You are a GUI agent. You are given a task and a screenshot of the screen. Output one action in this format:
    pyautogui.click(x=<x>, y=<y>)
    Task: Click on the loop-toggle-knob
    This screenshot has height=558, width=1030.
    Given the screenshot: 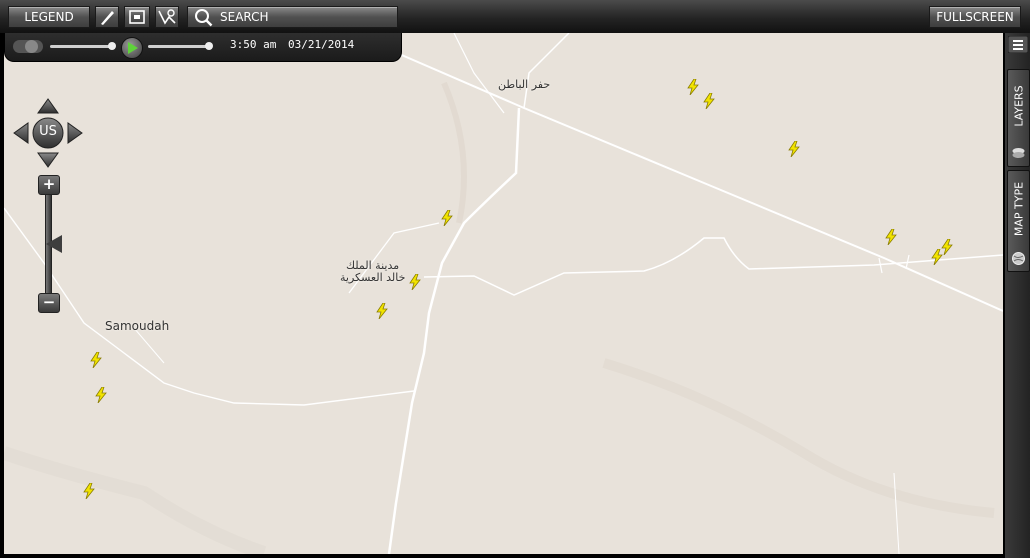 What is the action you would take?
    pyautogui.click(x=31, y=46)
    